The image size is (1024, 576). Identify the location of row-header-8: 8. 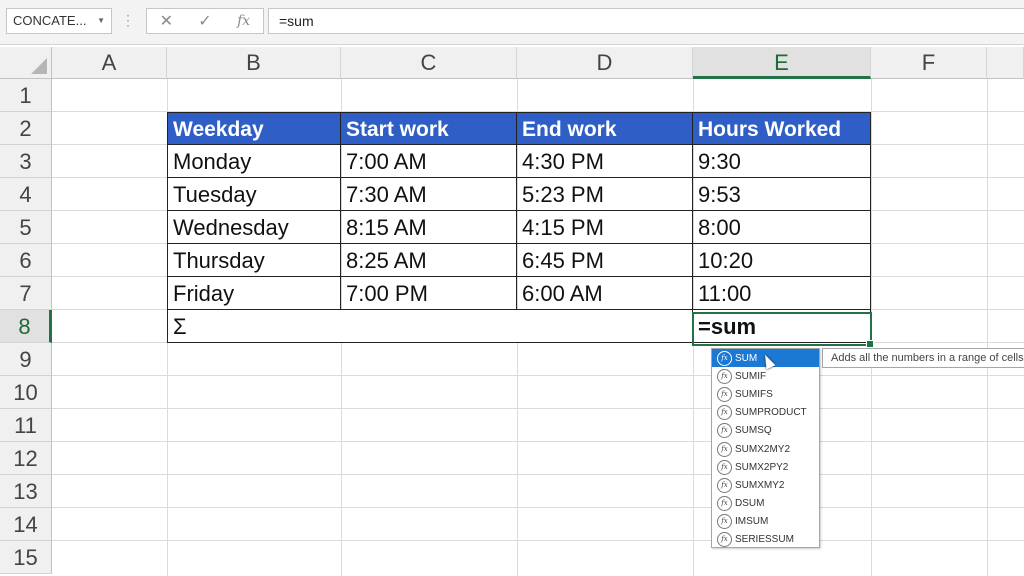
(26, 326).